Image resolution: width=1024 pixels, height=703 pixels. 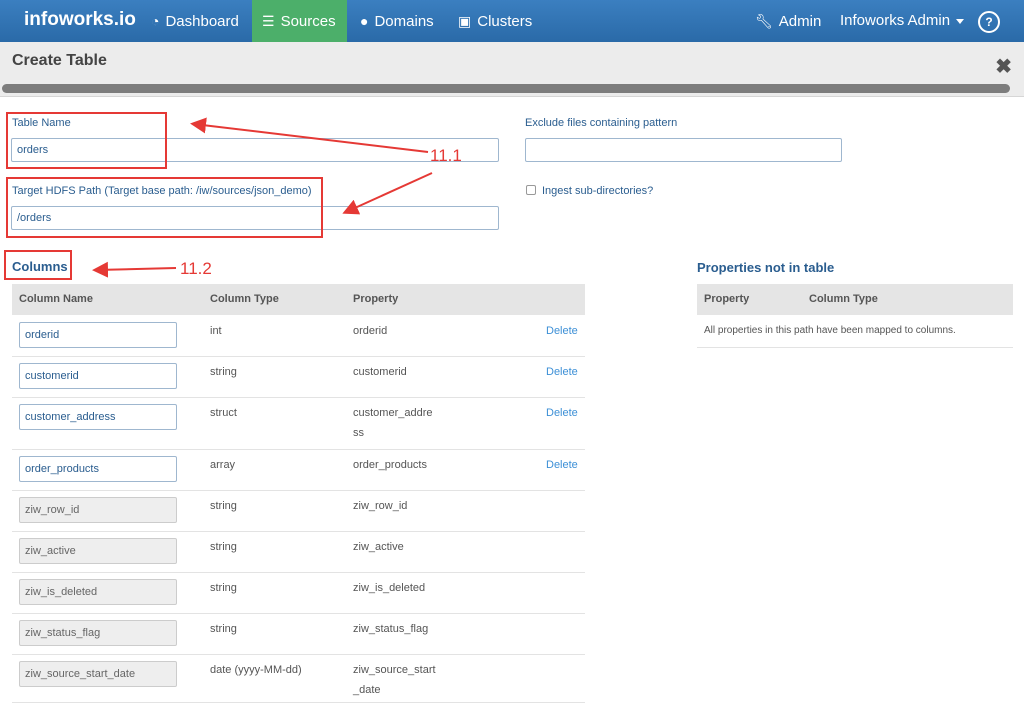 I want to click on arrow-to-hdfs-path, so click(x=387, y=193).